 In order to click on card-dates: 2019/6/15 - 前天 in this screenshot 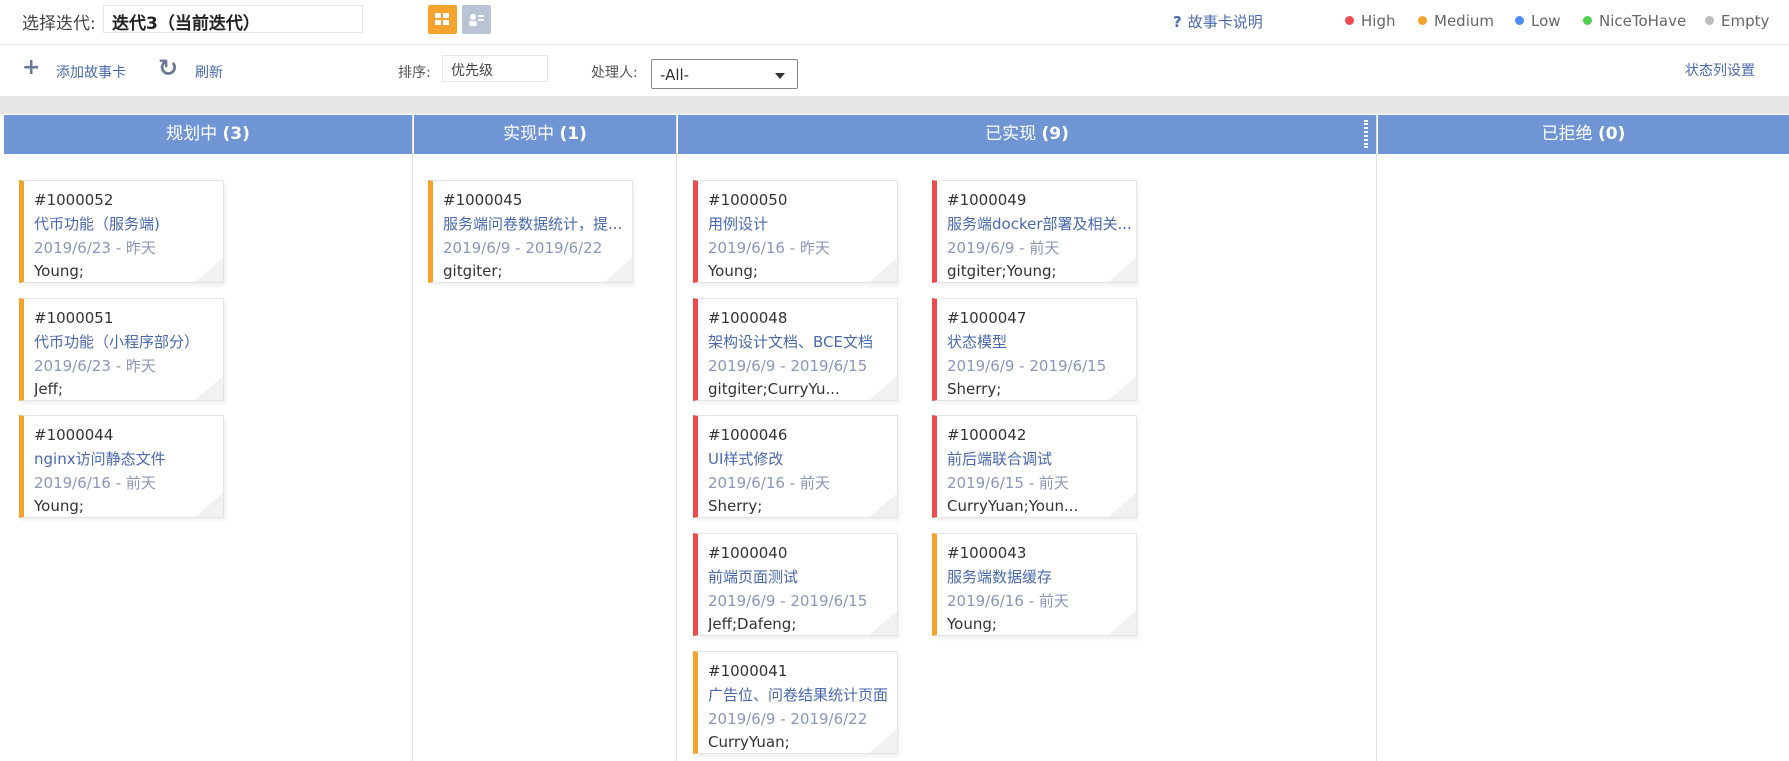, I will do `click(1008, 483)`.